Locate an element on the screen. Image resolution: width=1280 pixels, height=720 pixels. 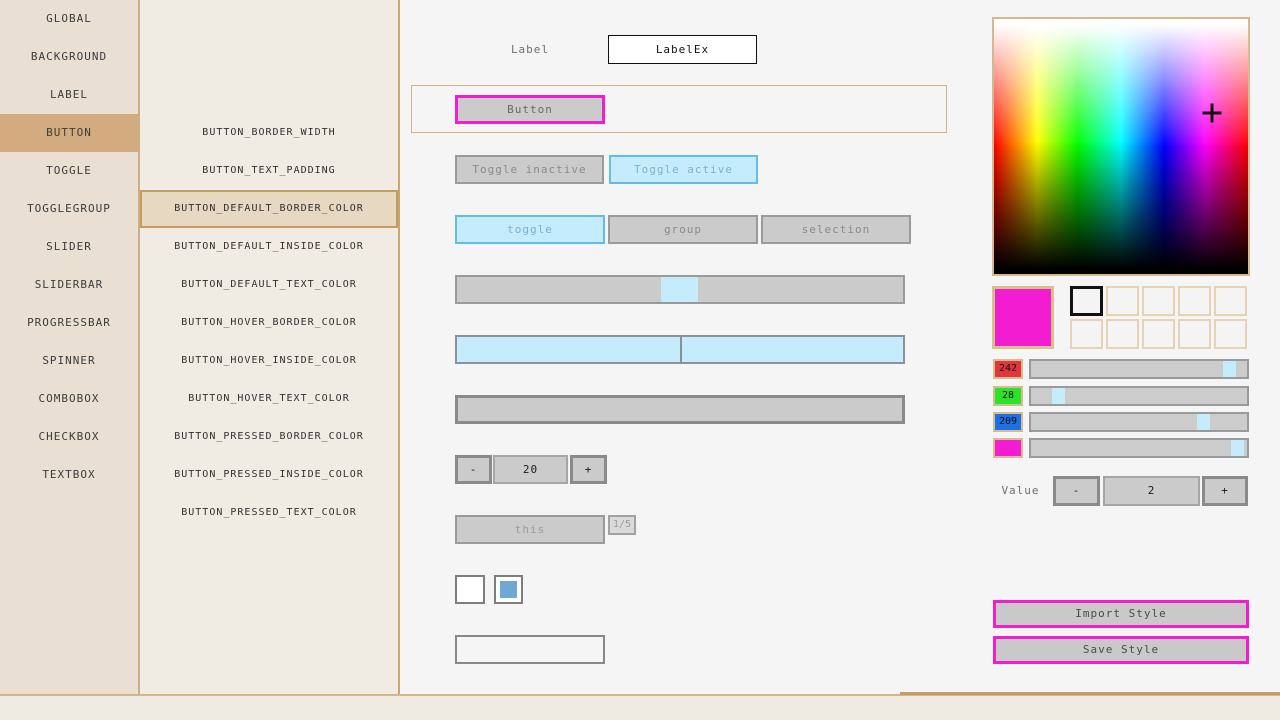
blue-value-box: 209 is located at coordinates (1008, 422).